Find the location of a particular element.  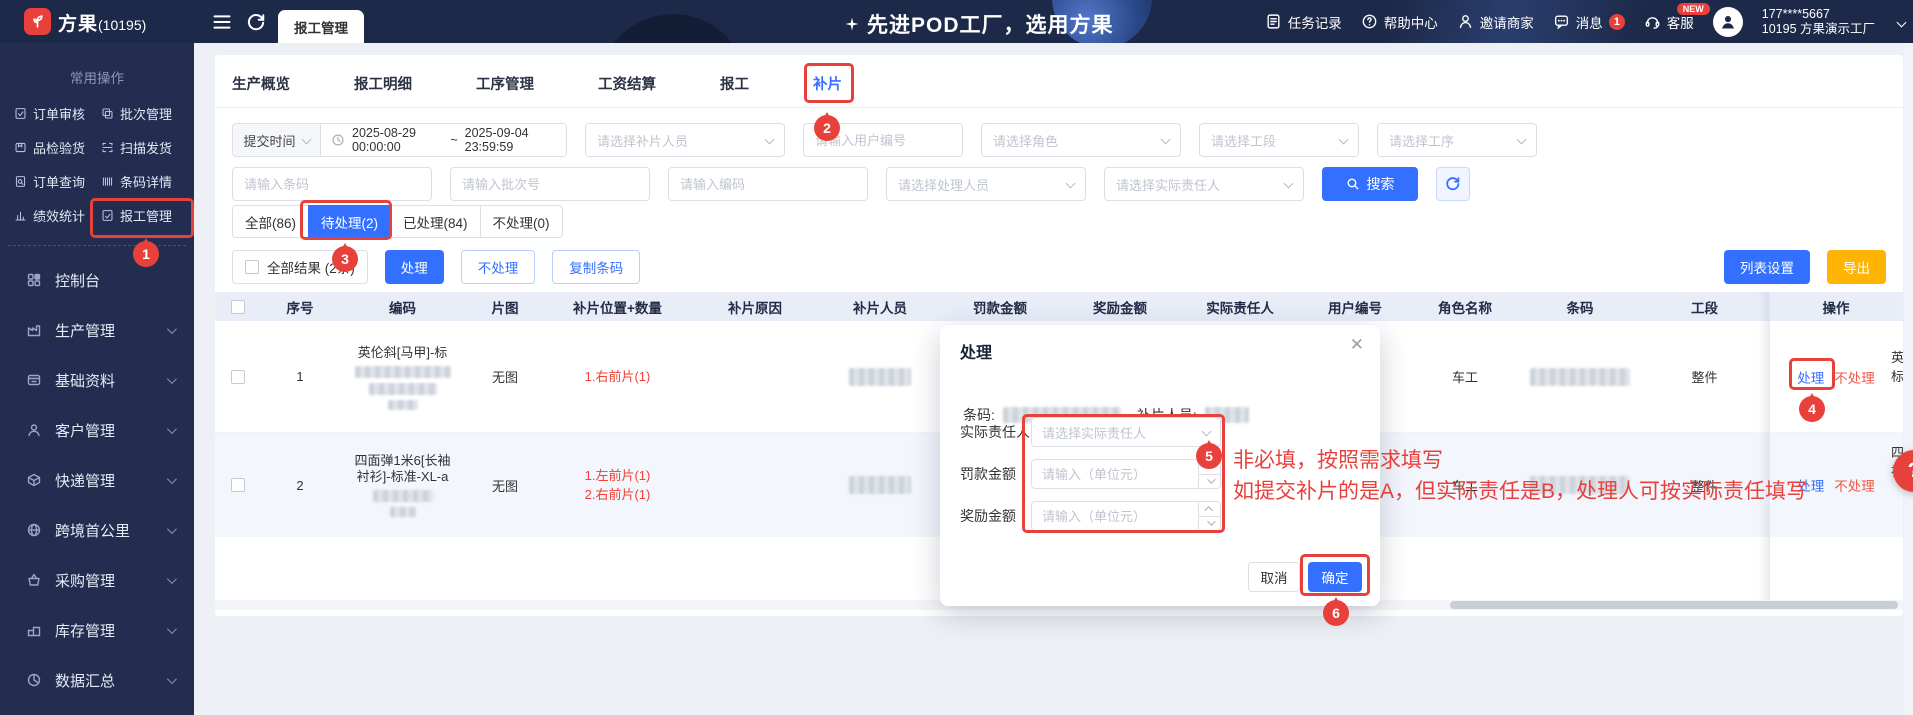

user-menu-chevron-icon is located at coordinates (1901, 22).